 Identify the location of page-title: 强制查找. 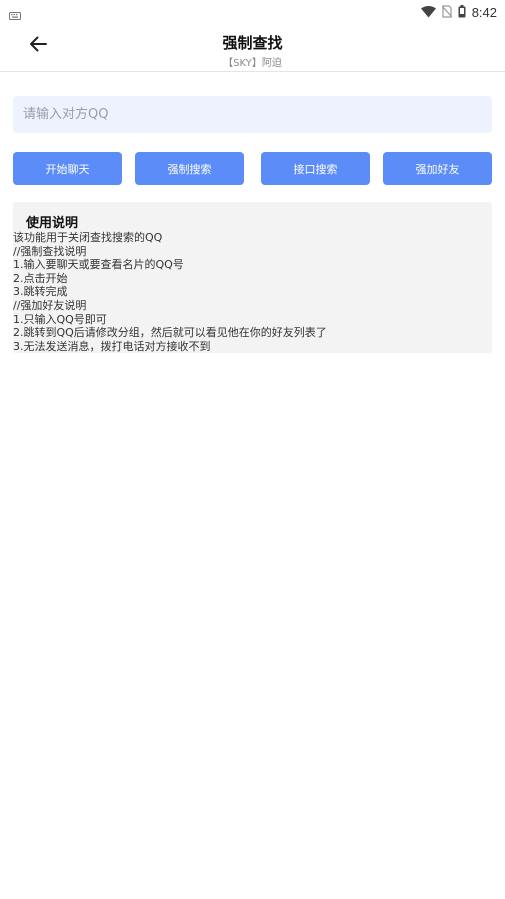
(252, 43).